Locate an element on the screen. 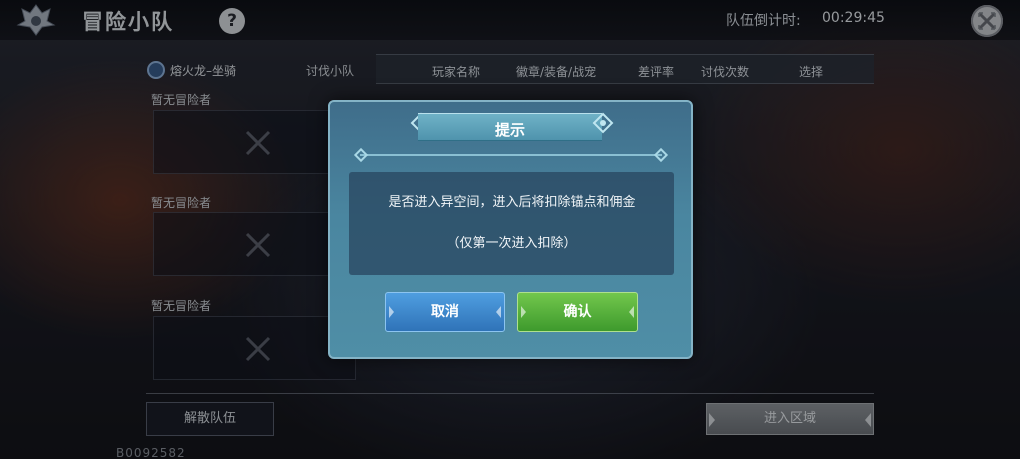  confirm-button: 确认 is located at coordinates (577, 312).